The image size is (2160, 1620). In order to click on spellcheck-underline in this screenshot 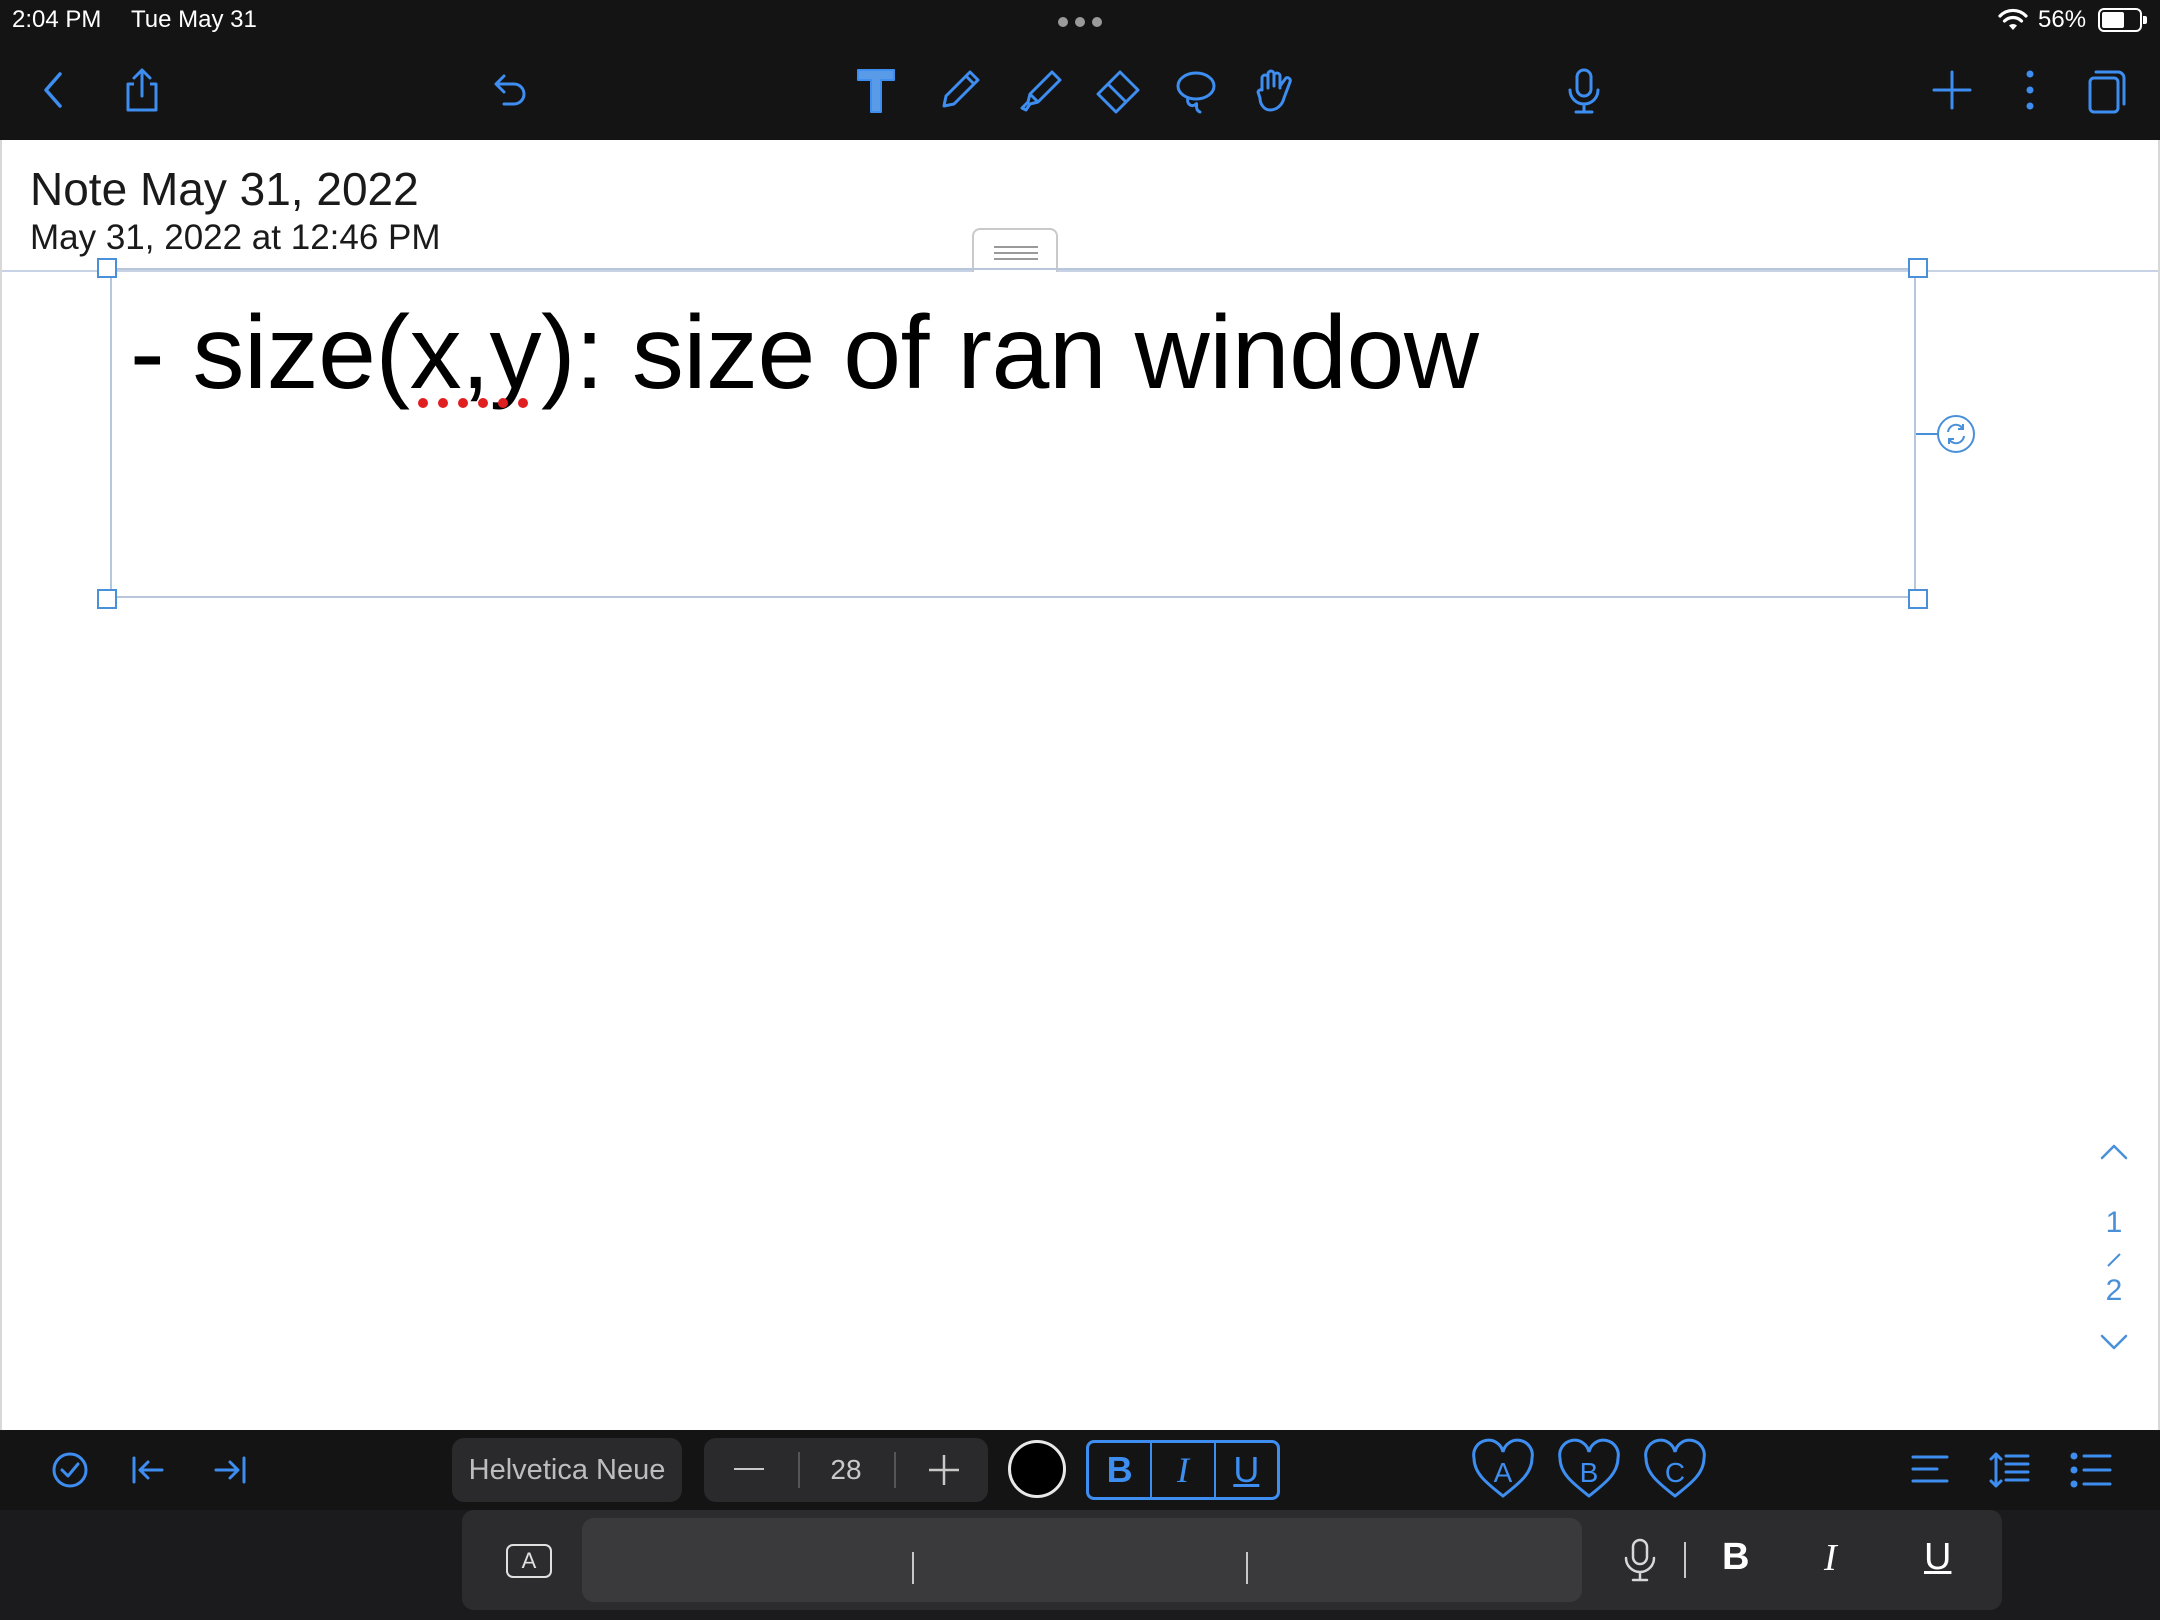, I will do `click(478, 404)`.